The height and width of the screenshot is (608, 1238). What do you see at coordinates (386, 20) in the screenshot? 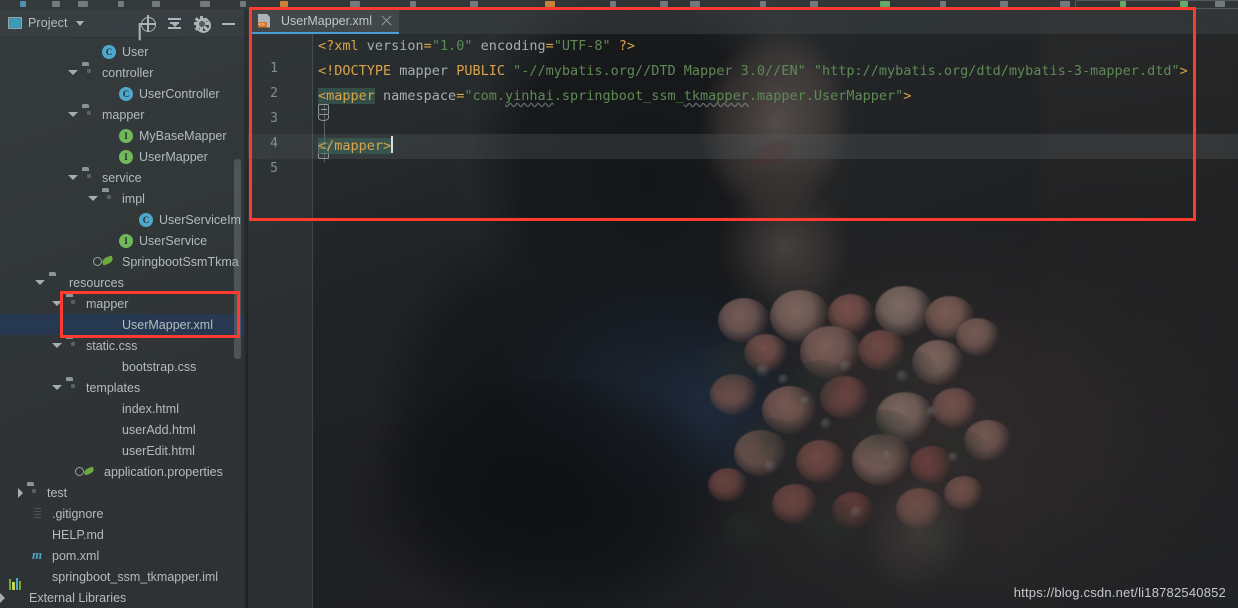
I see `close-icon` at bounding box center [386, 20].